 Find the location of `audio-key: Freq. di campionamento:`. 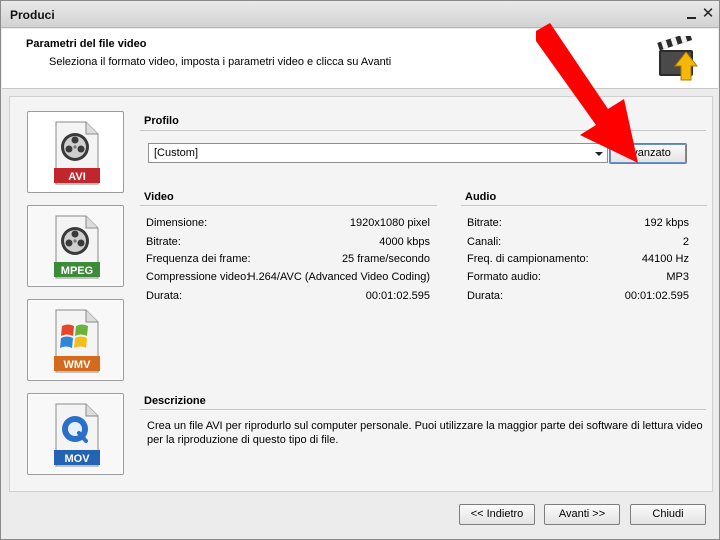

audio-key: Freq. di campionamento: is located at coordinates (528, 259).